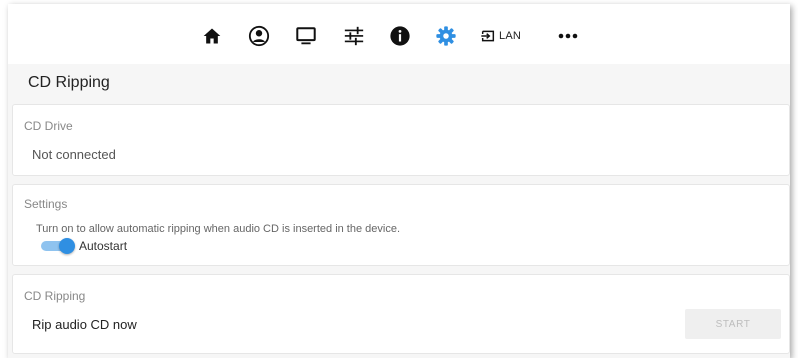 Image resolution: width=798 pixels, height=358 pixels. I want to click on info-icon, so click(400, 36).